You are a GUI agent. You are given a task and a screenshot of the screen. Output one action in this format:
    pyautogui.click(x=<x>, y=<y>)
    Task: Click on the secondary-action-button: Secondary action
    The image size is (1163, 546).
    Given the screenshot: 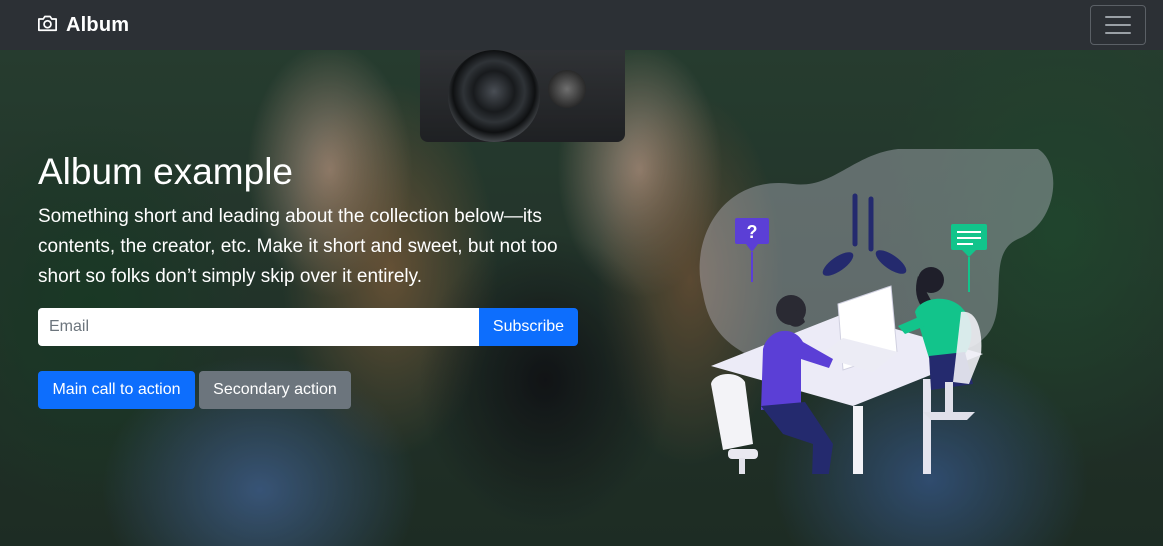 What is the action you would take?
    pyautogui.click(x=275, y=390)
    